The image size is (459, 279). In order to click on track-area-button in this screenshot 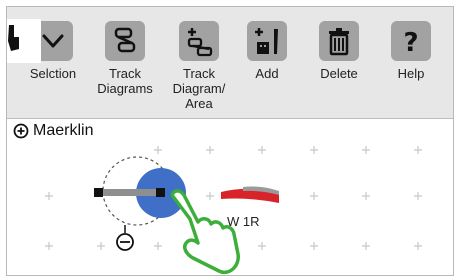, I will do `click(199, 41)`.